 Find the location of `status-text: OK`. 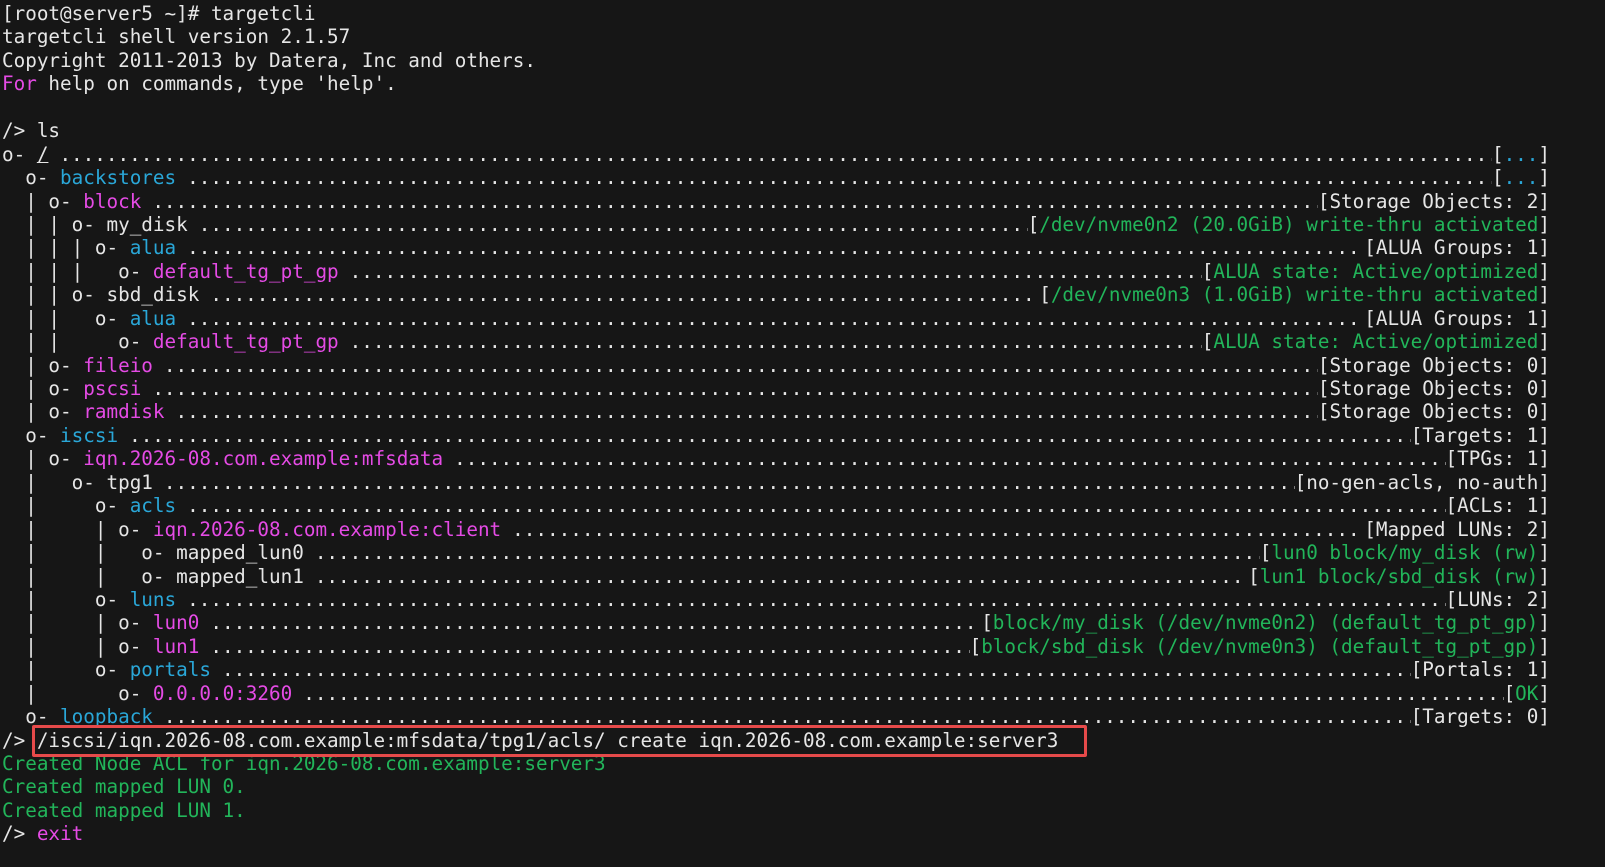

status-text: OK is located at coordinates (1527, 693).